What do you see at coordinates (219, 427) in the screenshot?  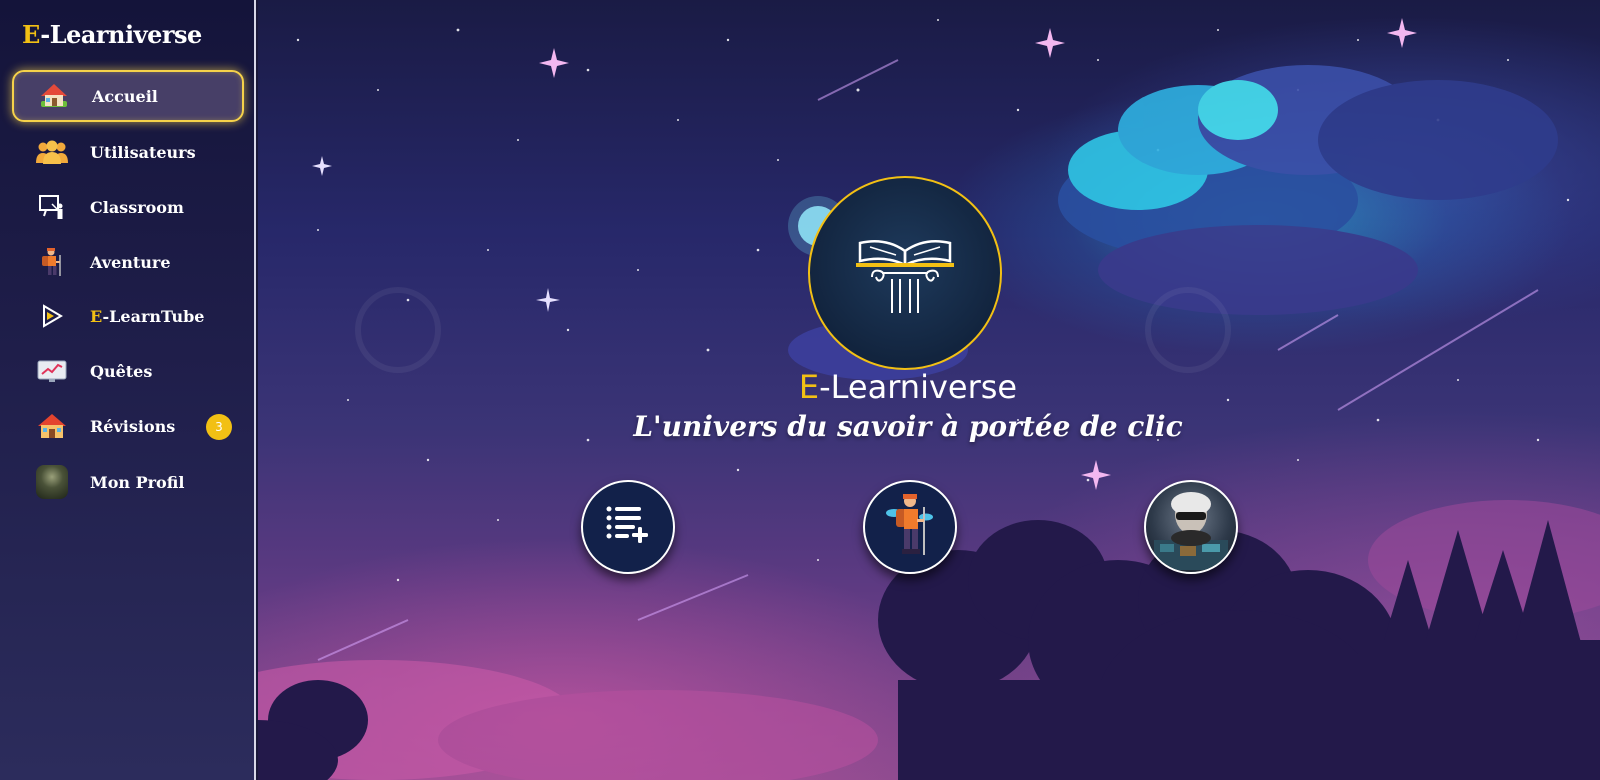 I see `revisions-badge: 3` at bounding box center [219, 427].